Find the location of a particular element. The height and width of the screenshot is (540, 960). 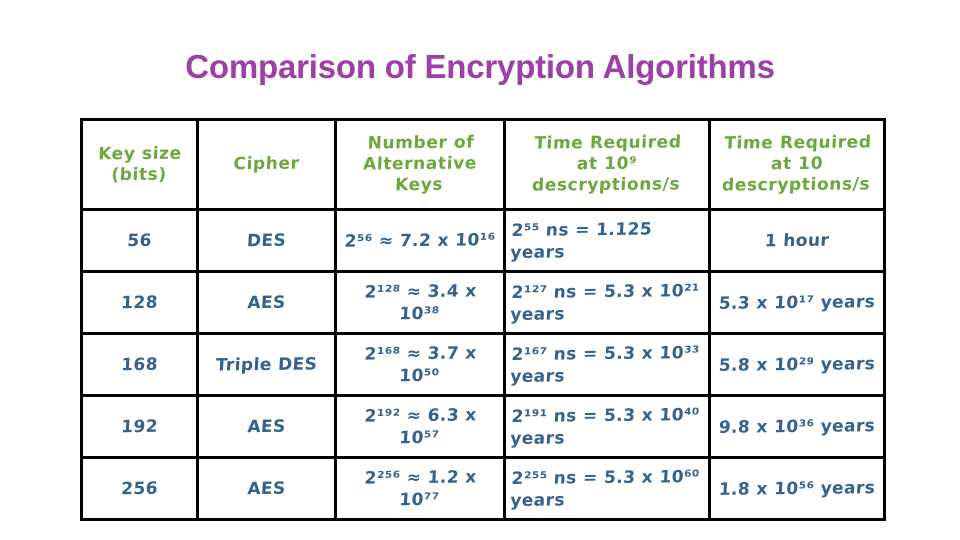

cell-key-size: 128 is located at coordinates (139, 302).